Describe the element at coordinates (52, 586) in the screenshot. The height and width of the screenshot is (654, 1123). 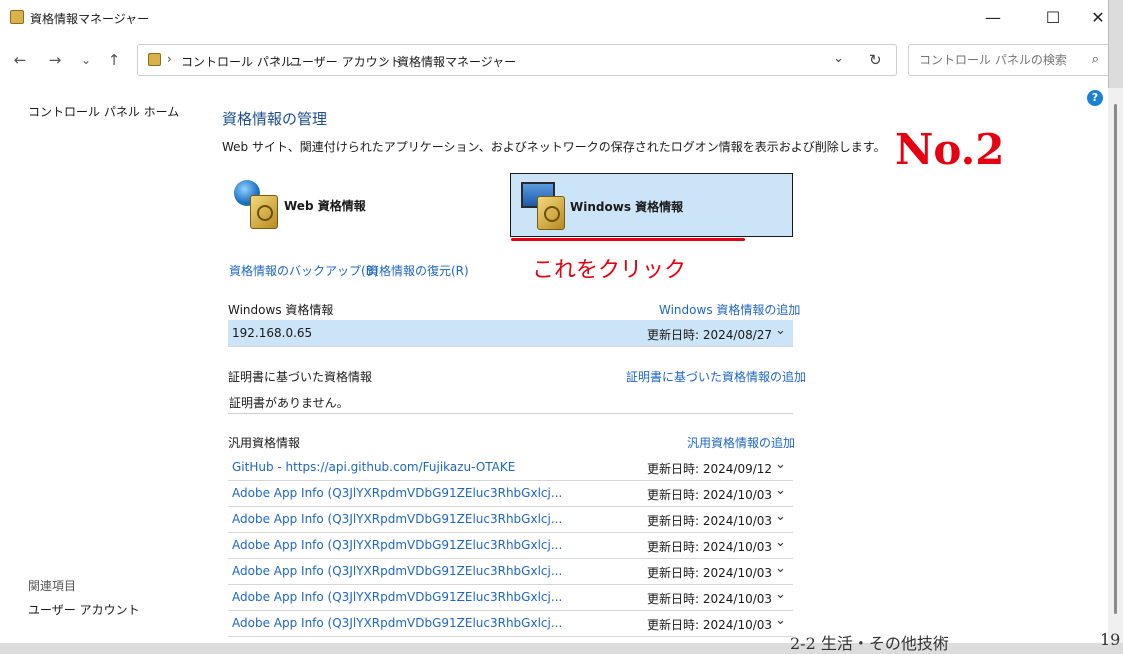
I see `related-items-heading: 関連項目` at that location.